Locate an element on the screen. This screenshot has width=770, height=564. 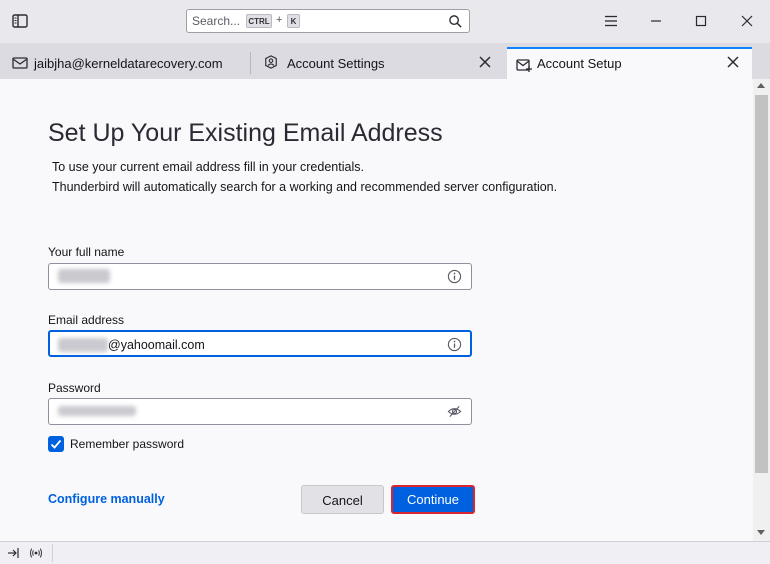
configure-manually-link: Configure manually is located at coordinates (106, 499).